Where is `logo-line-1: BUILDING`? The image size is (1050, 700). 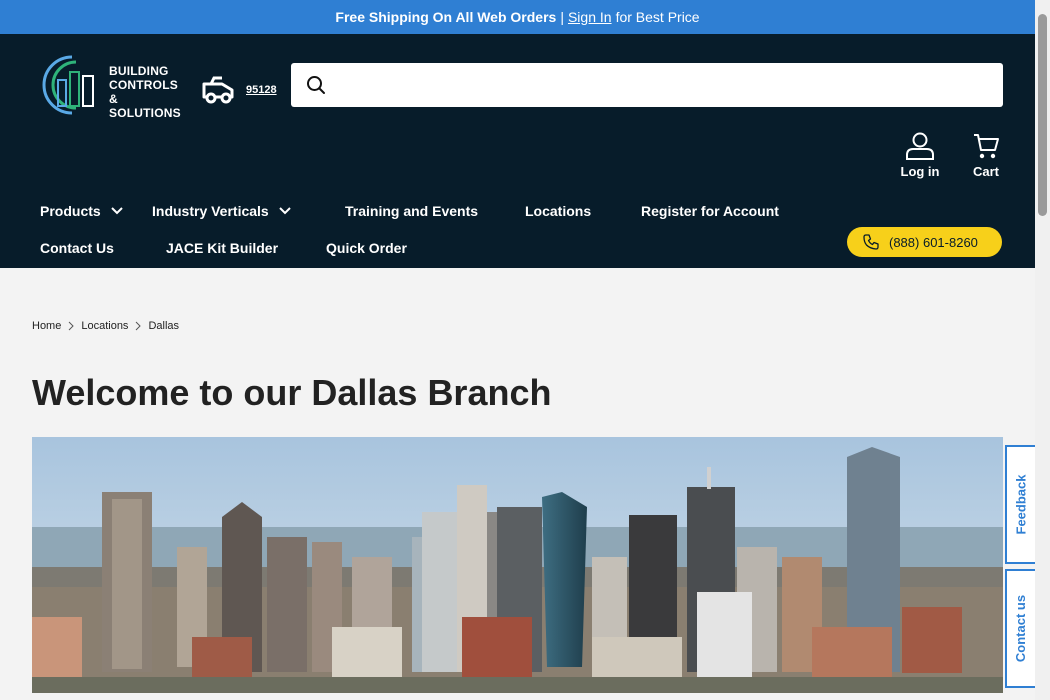 logo-line-1: BUILDING is located at coordinates (139, 71).